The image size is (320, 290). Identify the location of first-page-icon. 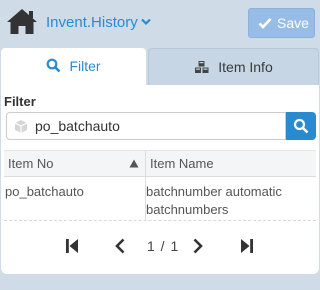
(72, 246).